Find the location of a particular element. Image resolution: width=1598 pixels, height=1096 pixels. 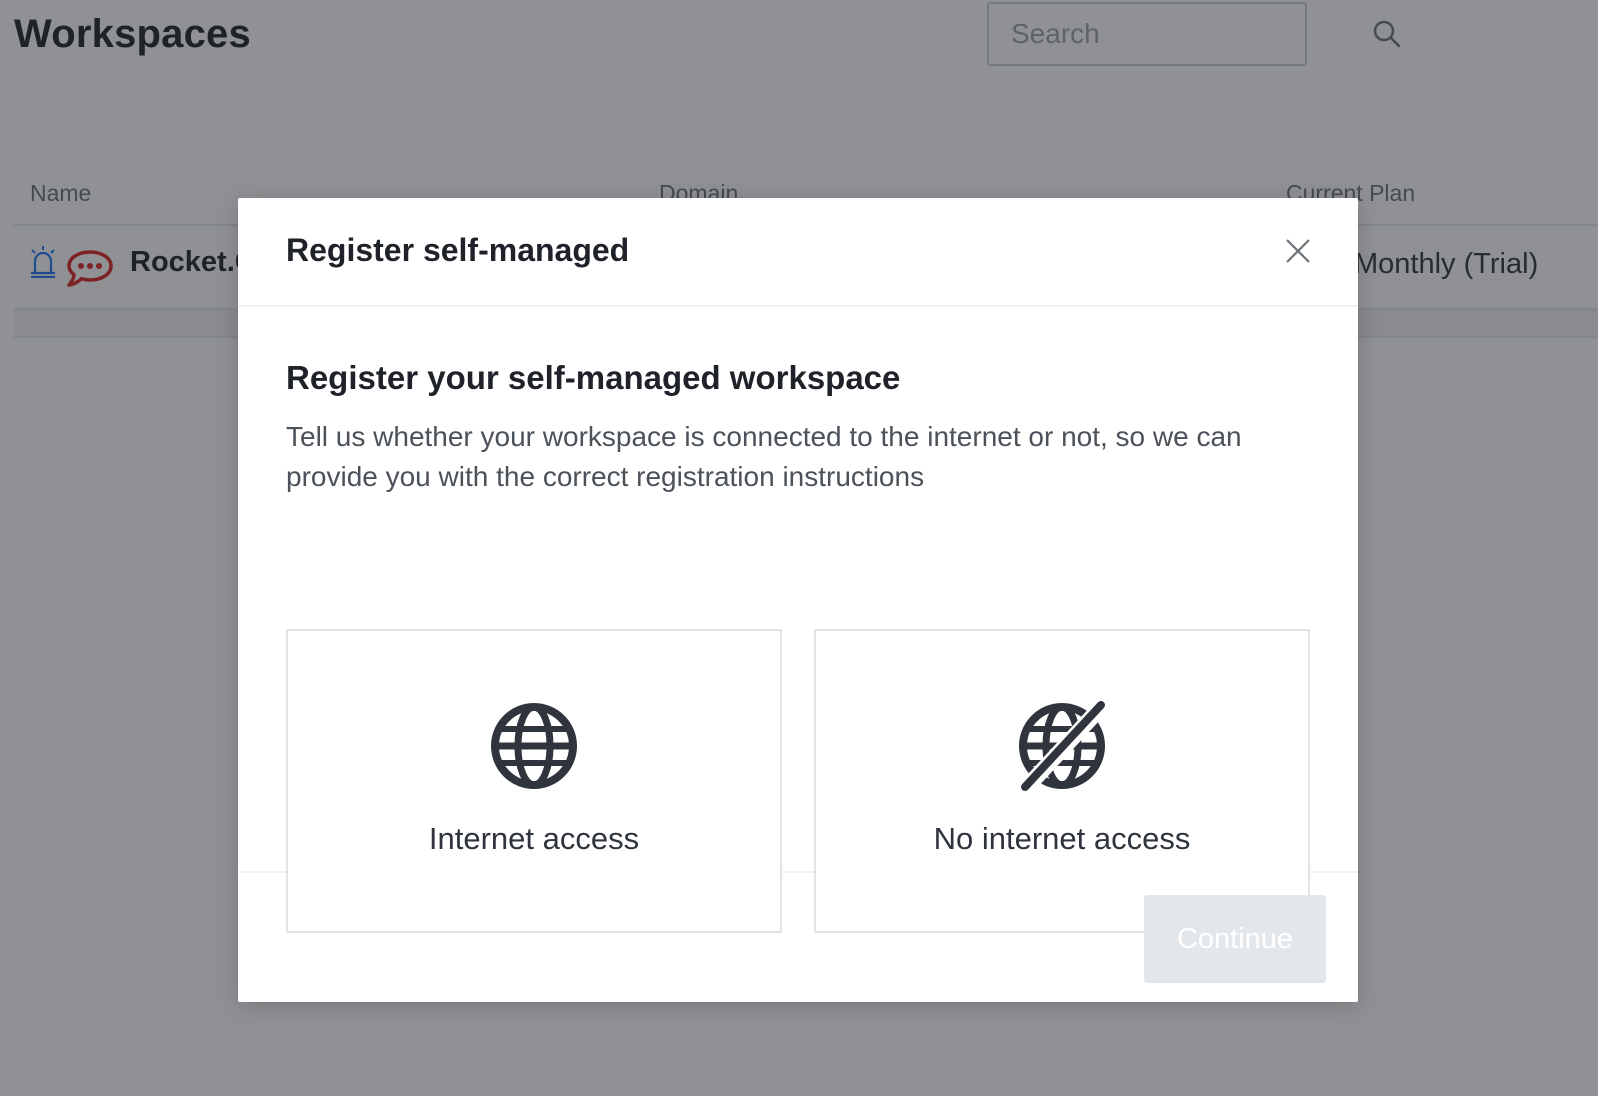

modal-header: Register self-managed is located at coordinates (798, 252).